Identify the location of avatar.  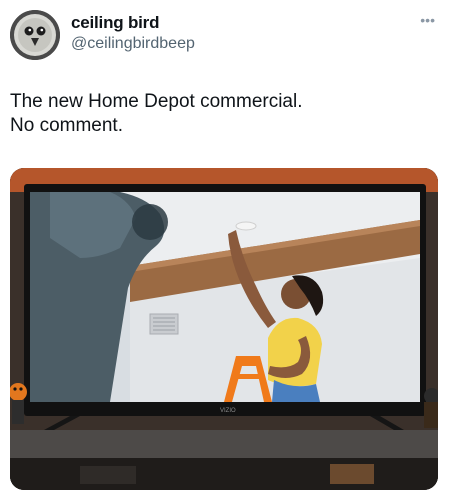
(35, 35).